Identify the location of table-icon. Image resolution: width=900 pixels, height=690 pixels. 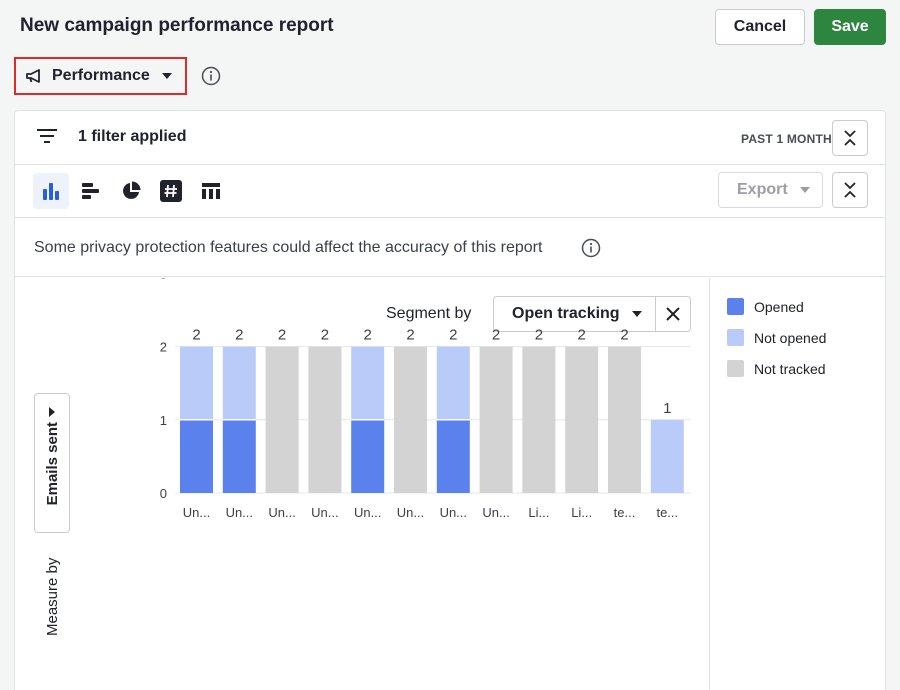
(211, 191).